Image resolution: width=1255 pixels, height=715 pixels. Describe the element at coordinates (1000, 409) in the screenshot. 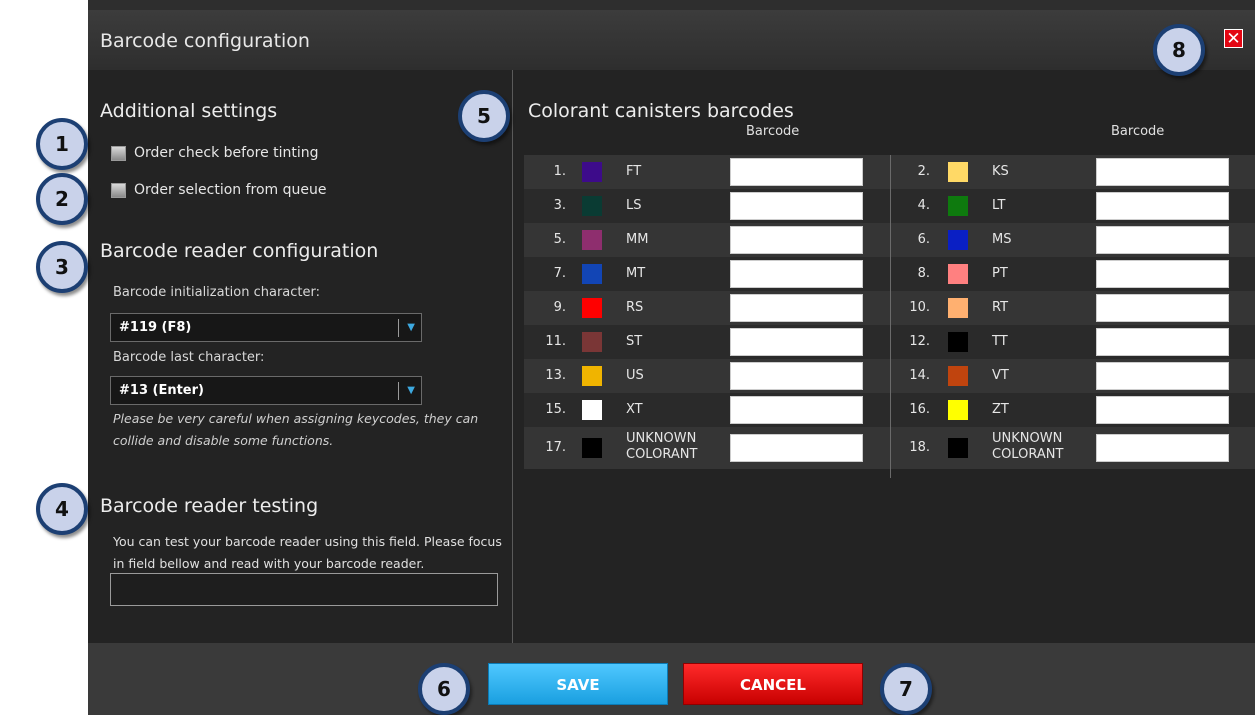

I see `colorant-name: ZT` at that location.